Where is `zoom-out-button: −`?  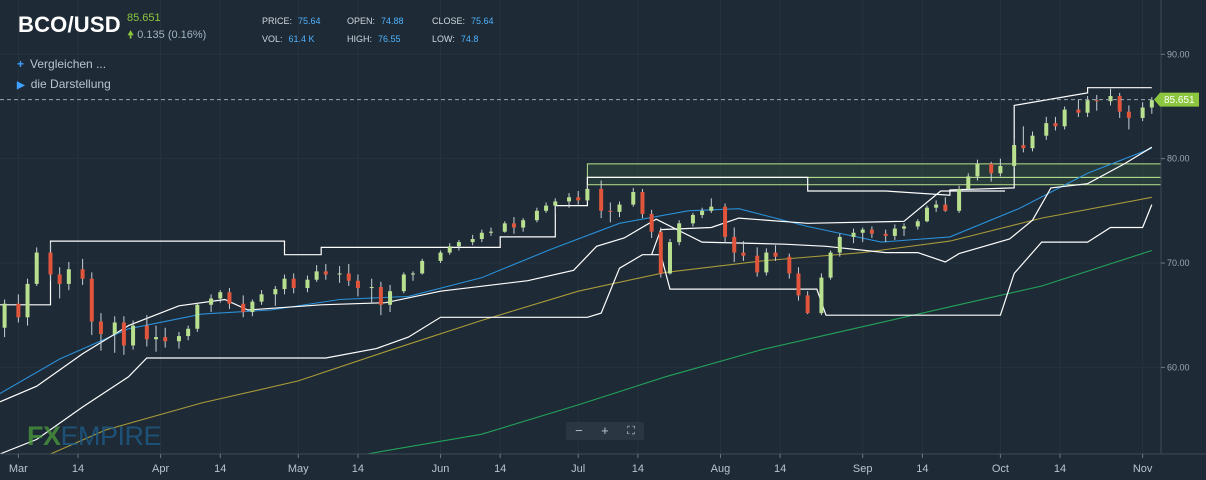
zoom-out-button: − is located at coordinates (579, 431).